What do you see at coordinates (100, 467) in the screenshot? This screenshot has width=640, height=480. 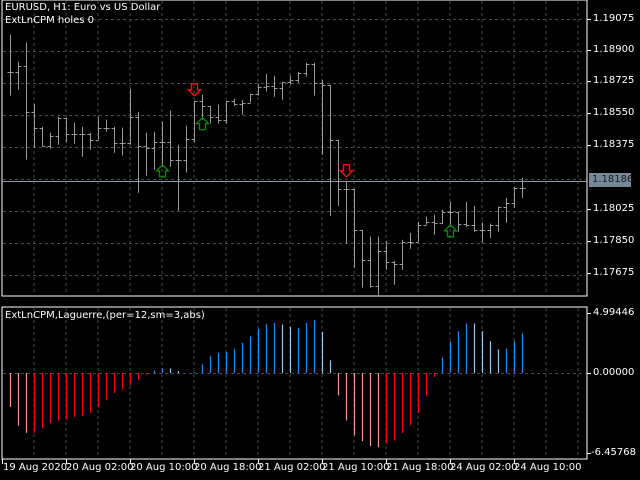 I see `time-label: 20 Aug 02:00` at bounding box center [100, 467].